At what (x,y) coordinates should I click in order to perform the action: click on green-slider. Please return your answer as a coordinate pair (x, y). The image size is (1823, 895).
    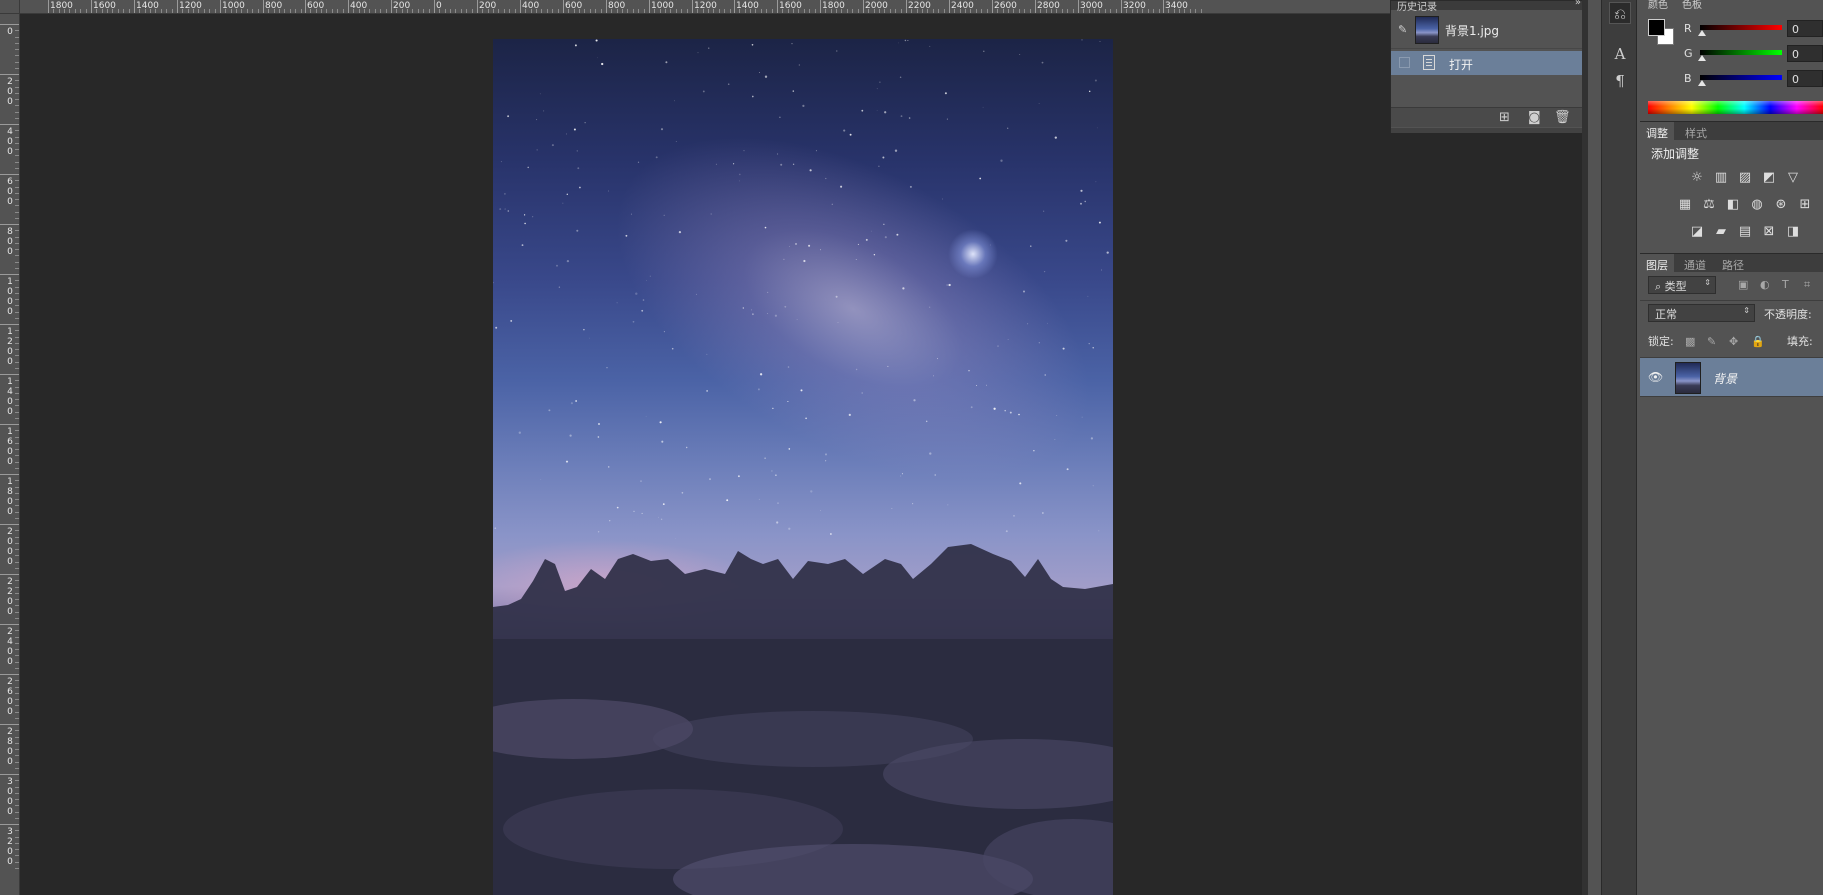
    Looking at the image, I should click on (1741, 52).